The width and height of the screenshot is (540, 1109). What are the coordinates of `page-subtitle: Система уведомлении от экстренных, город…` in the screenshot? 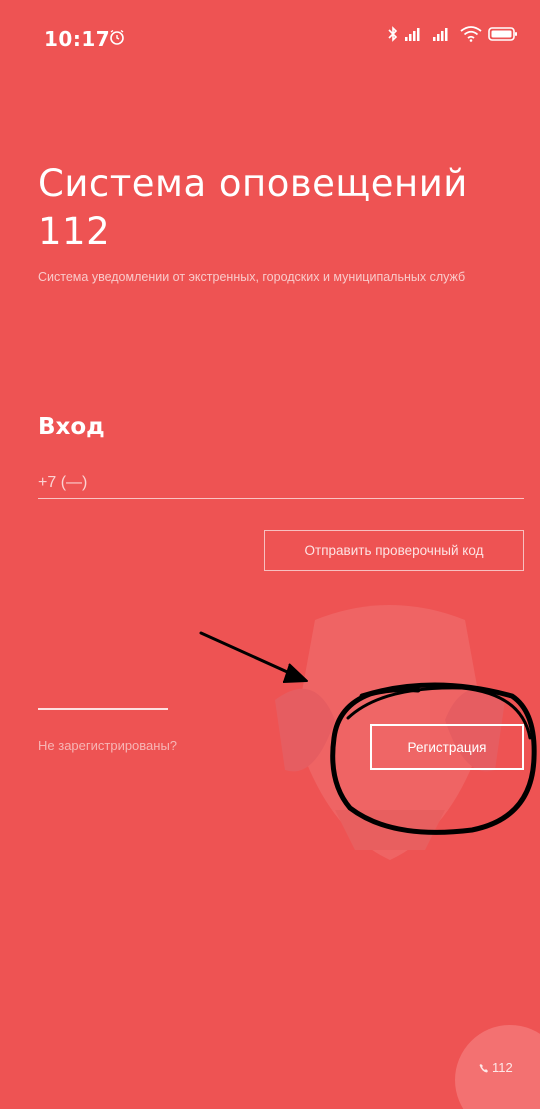 It's located at (252, 277).